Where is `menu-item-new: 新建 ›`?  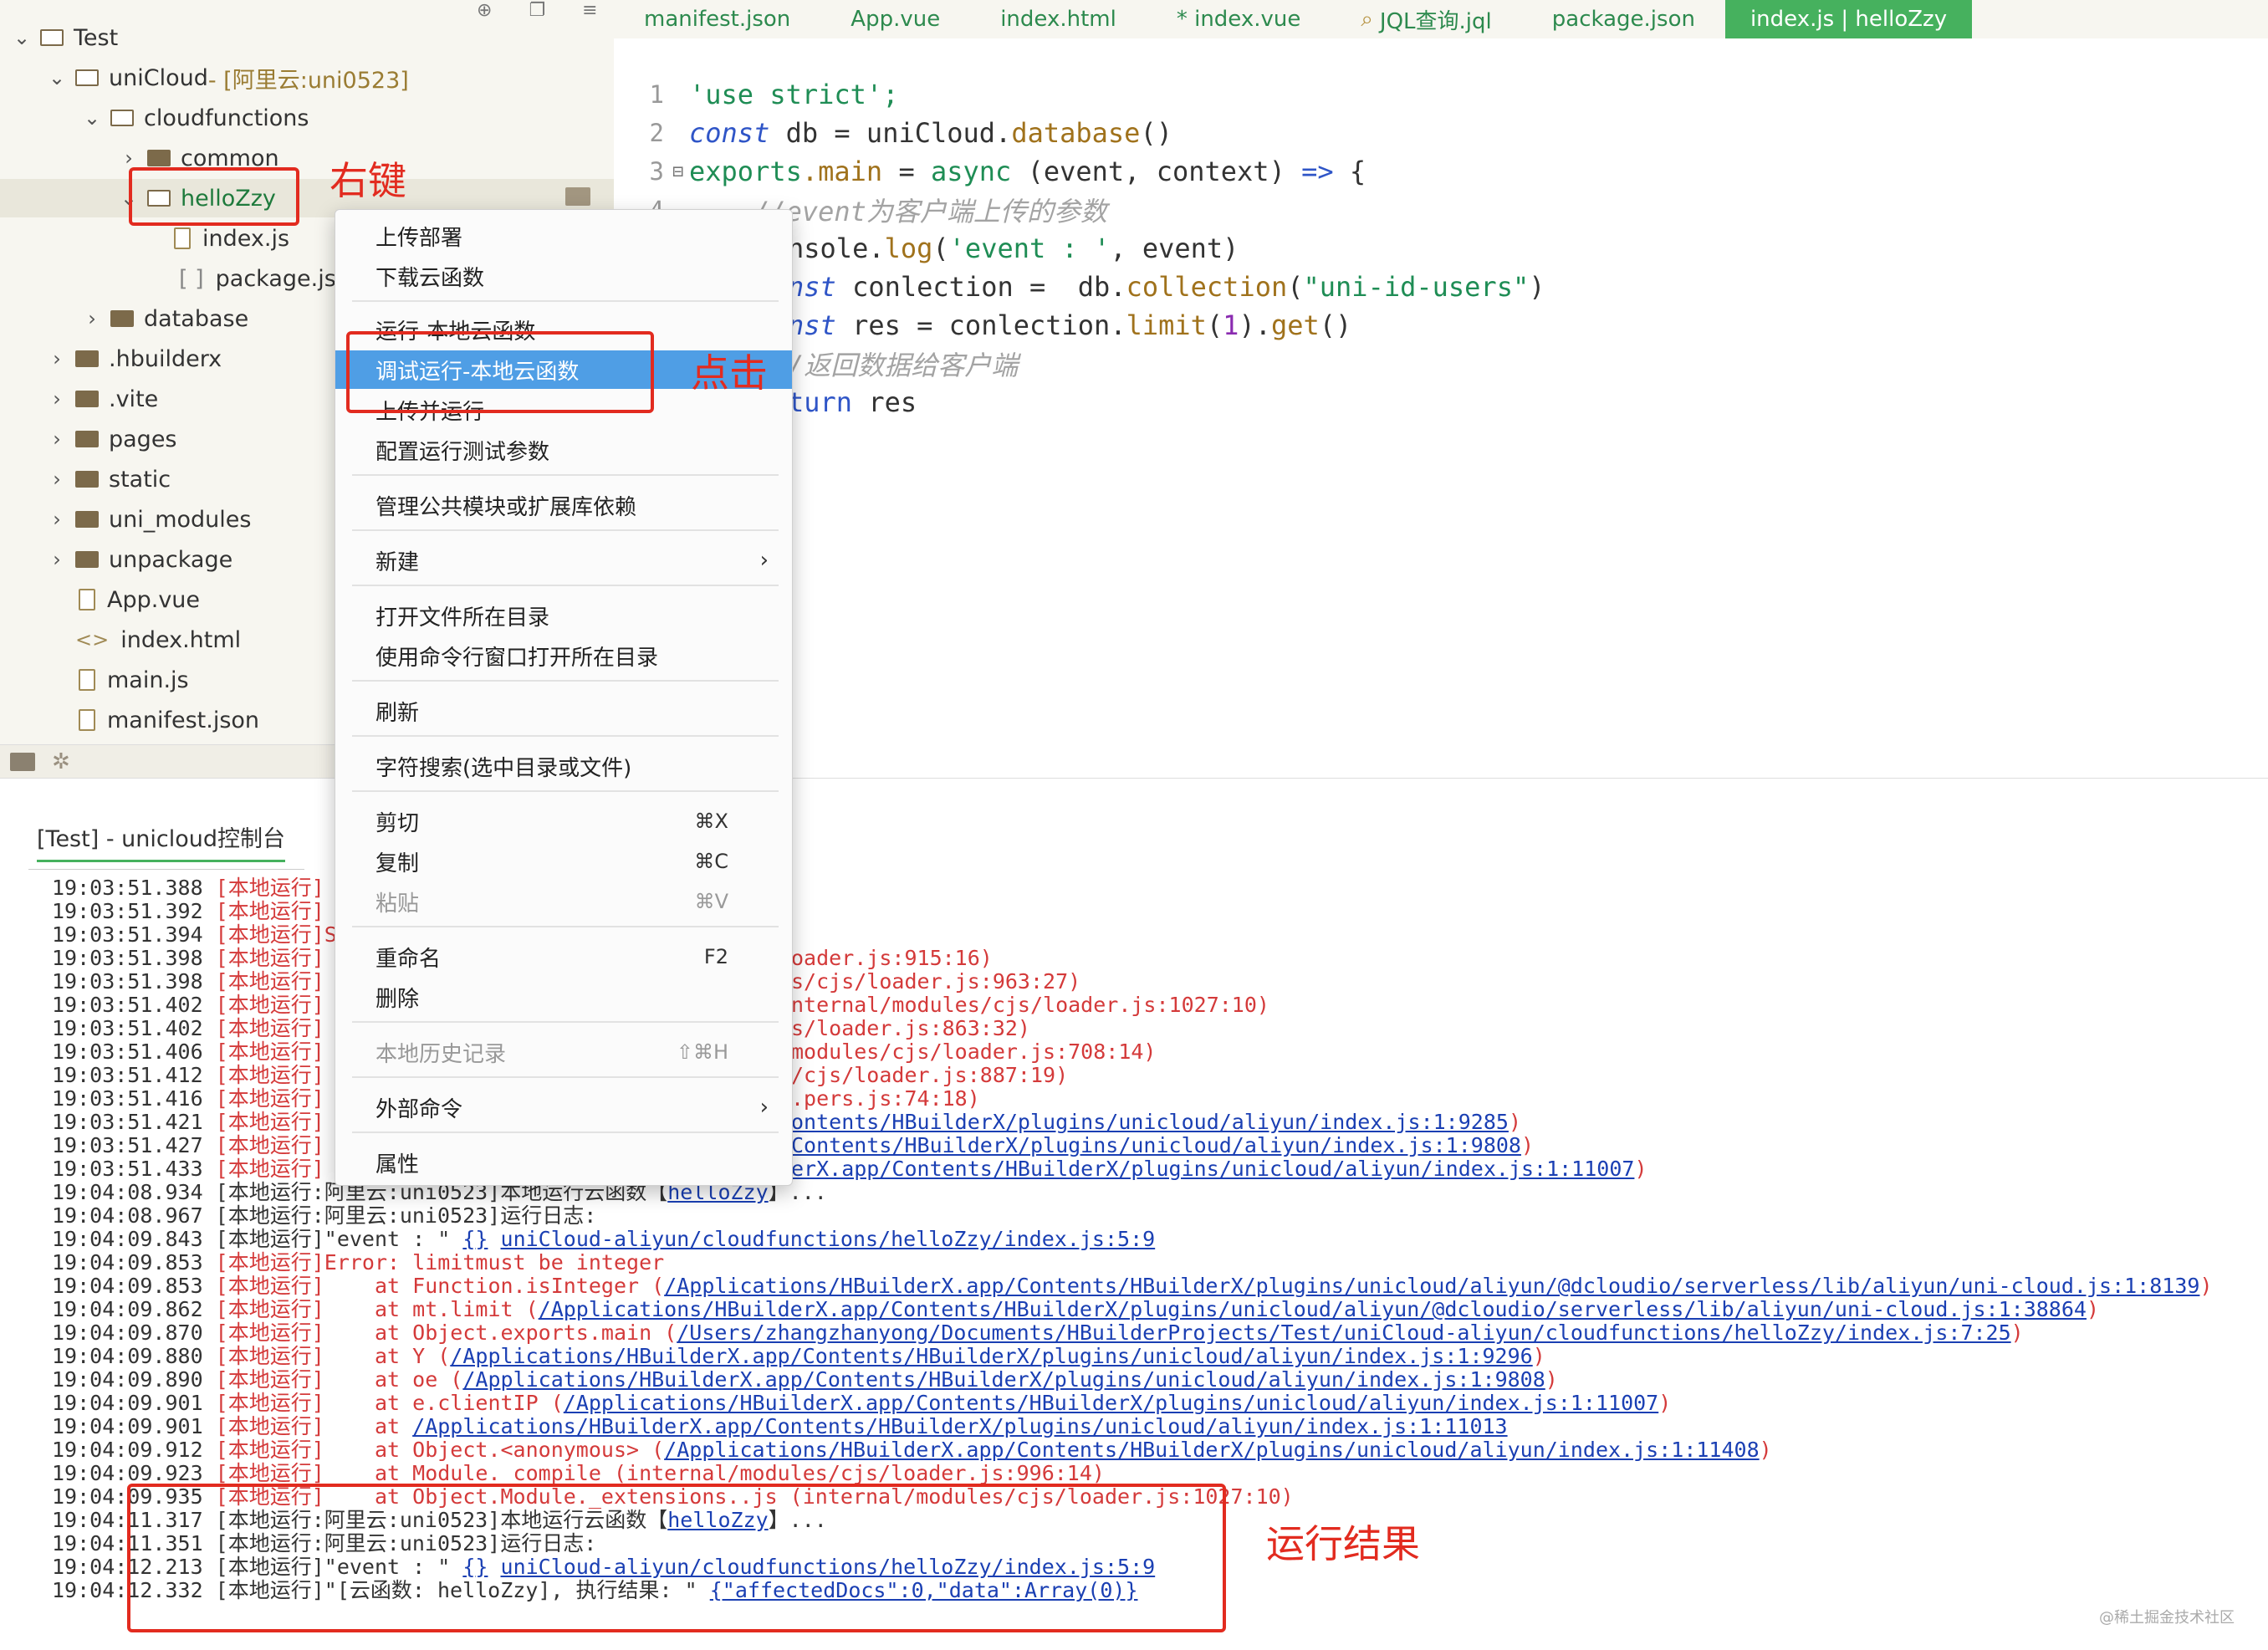 menu-item-new: 新建 › is located at coordinates (563, 560).